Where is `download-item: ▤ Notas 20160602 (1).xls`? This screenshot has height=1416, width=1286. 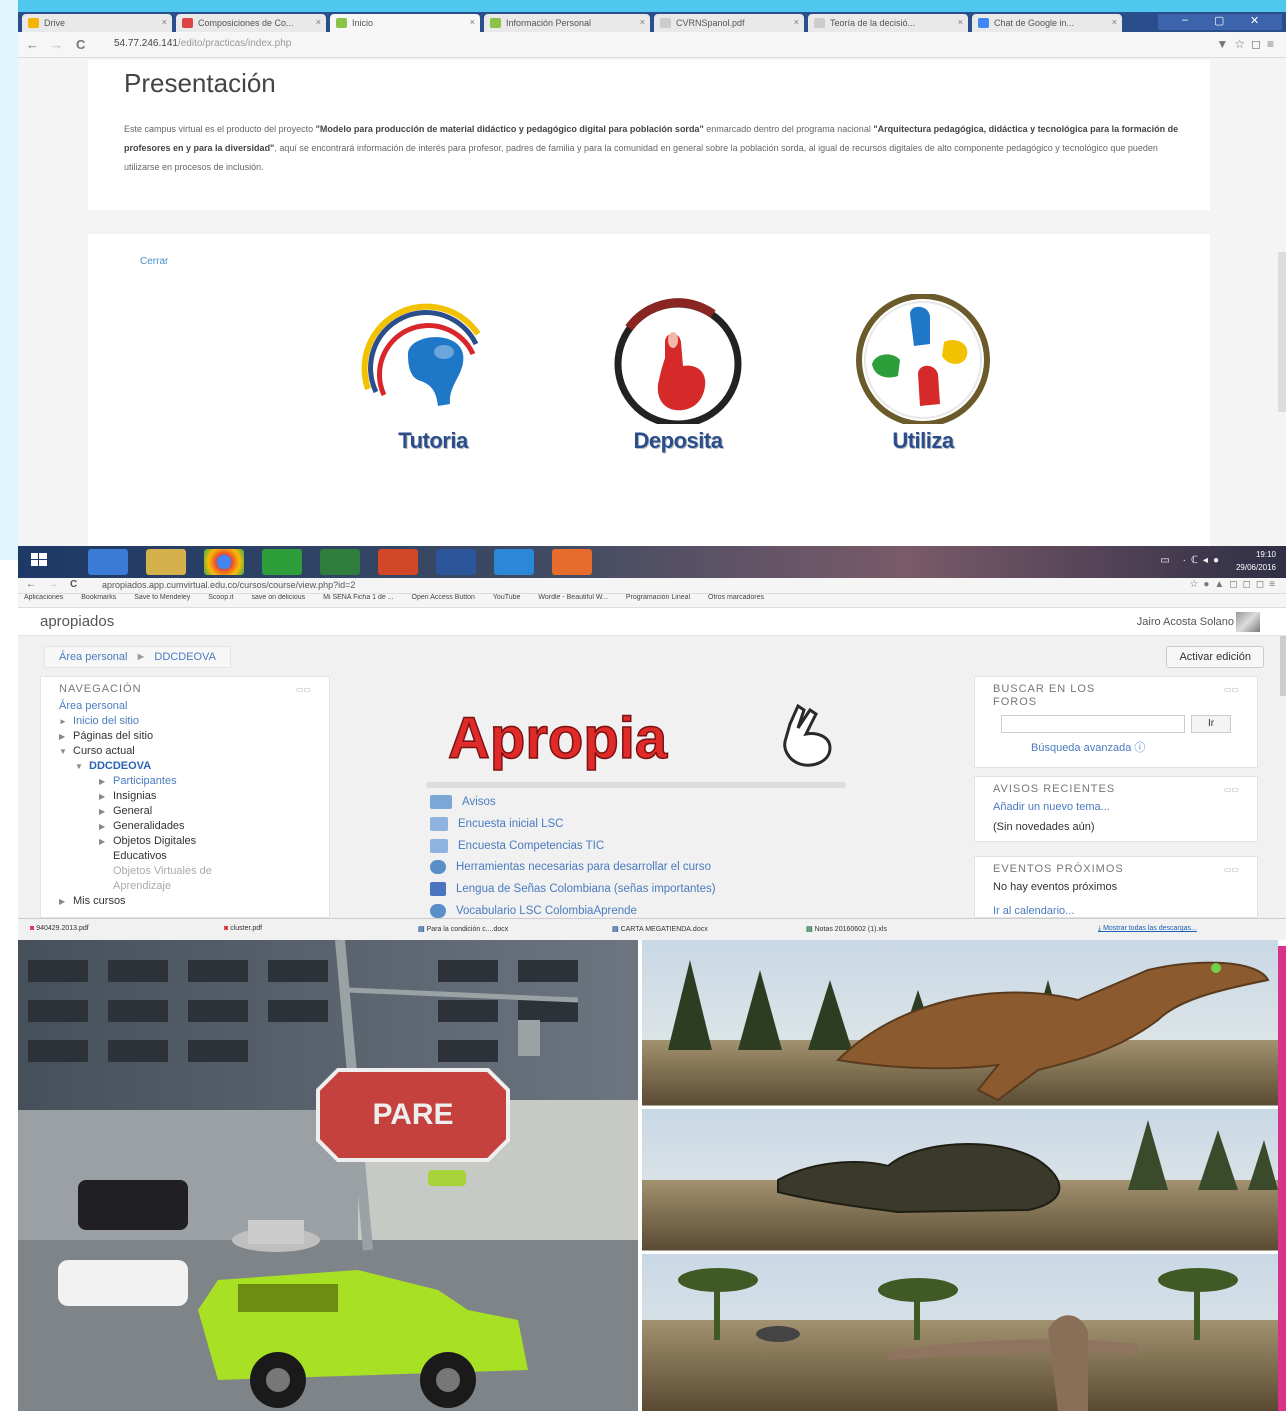 download-item: ▤ Notas 20160602 (1).xls is located at coordinates (846, 929).